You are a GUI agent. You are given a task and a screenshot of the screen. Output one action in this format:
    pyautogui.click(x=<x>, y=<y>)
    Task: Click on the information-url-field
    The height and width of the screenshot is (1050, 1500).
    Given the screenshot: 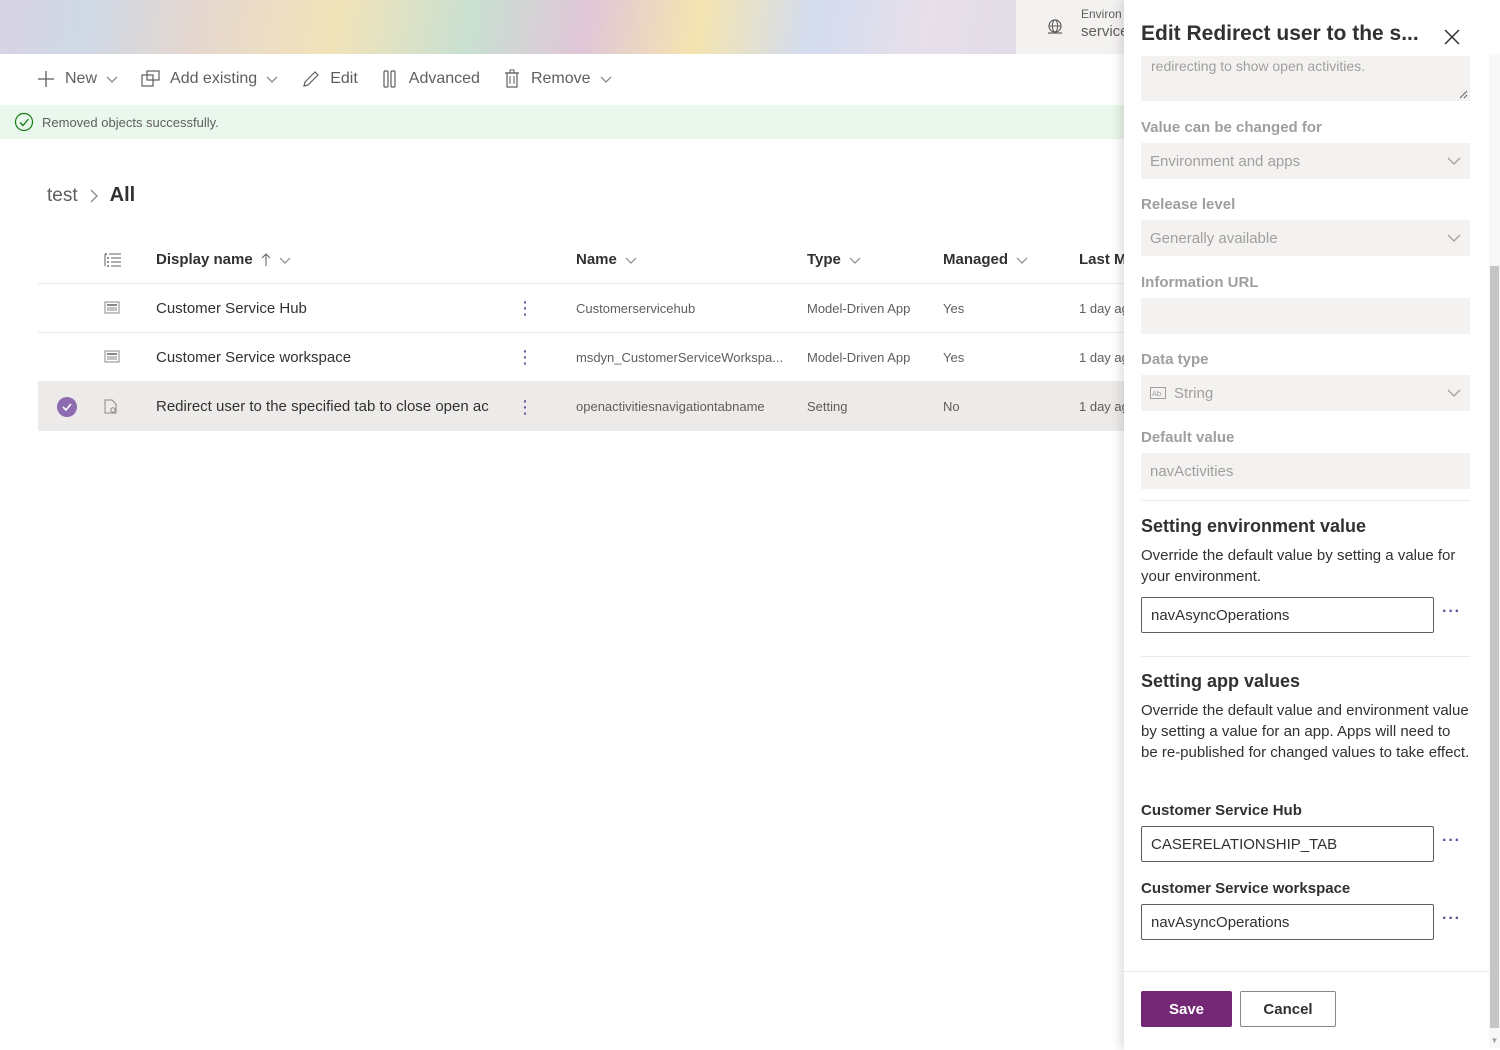 What is the action you would take?
    pyautogui.click(x=1305, y=316)
    